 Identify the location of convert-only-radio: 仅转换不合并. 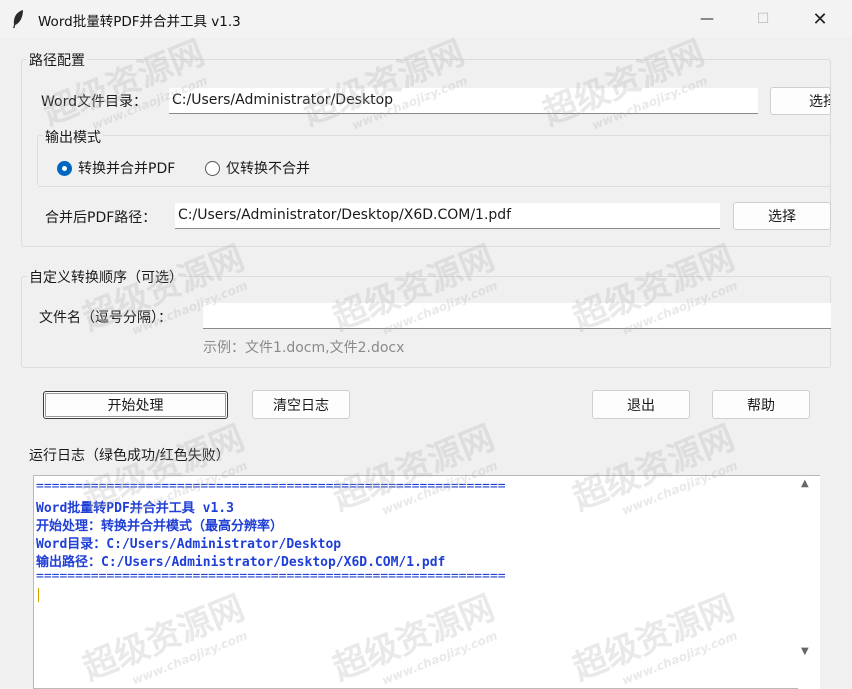
(257, 168).